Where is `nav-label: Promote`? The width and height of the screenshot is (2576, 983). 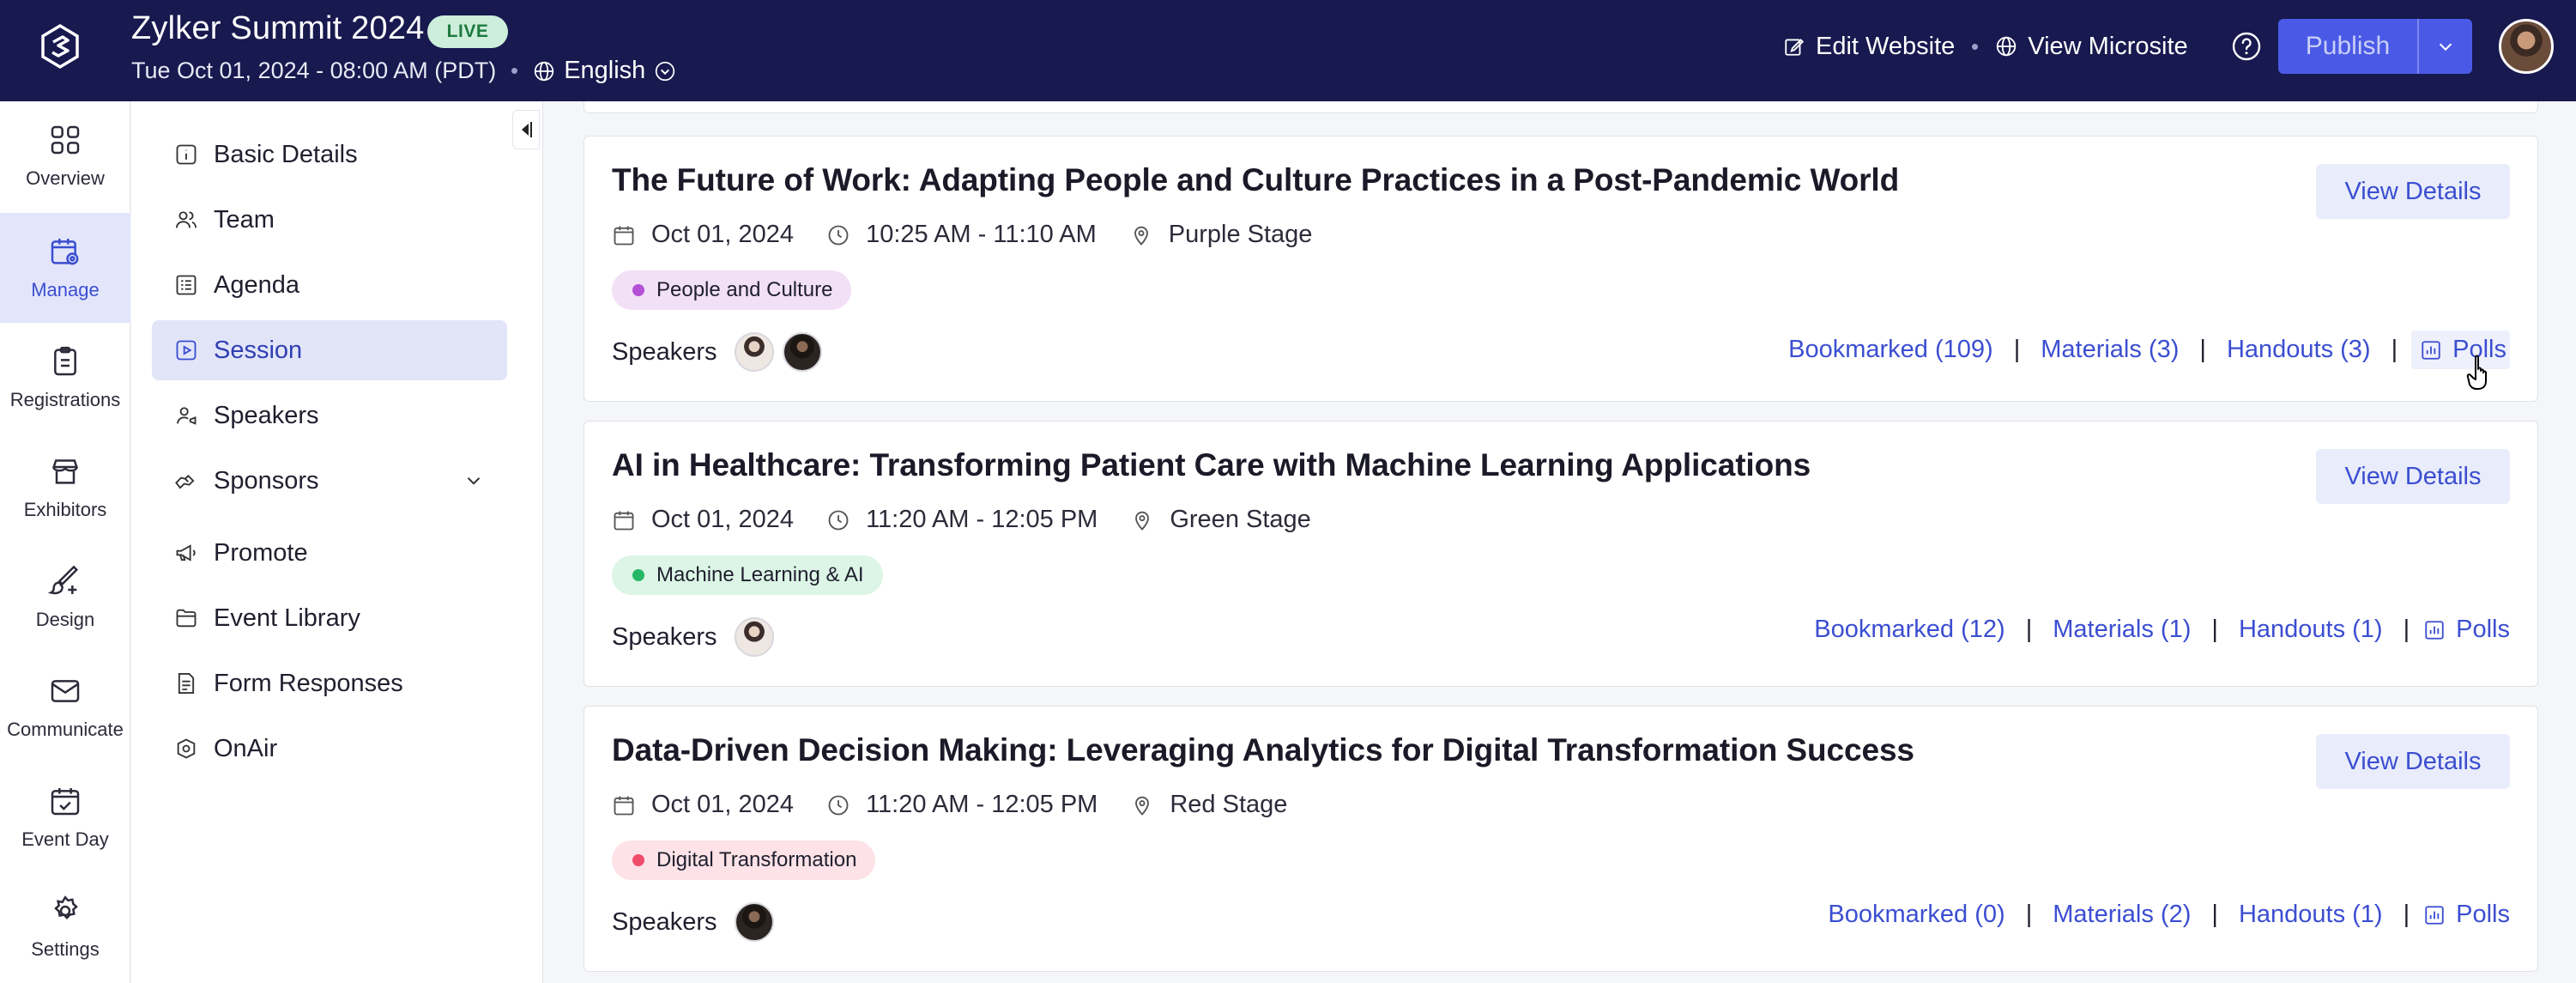 nav-label: Promote is located at coordinates (261, 552).